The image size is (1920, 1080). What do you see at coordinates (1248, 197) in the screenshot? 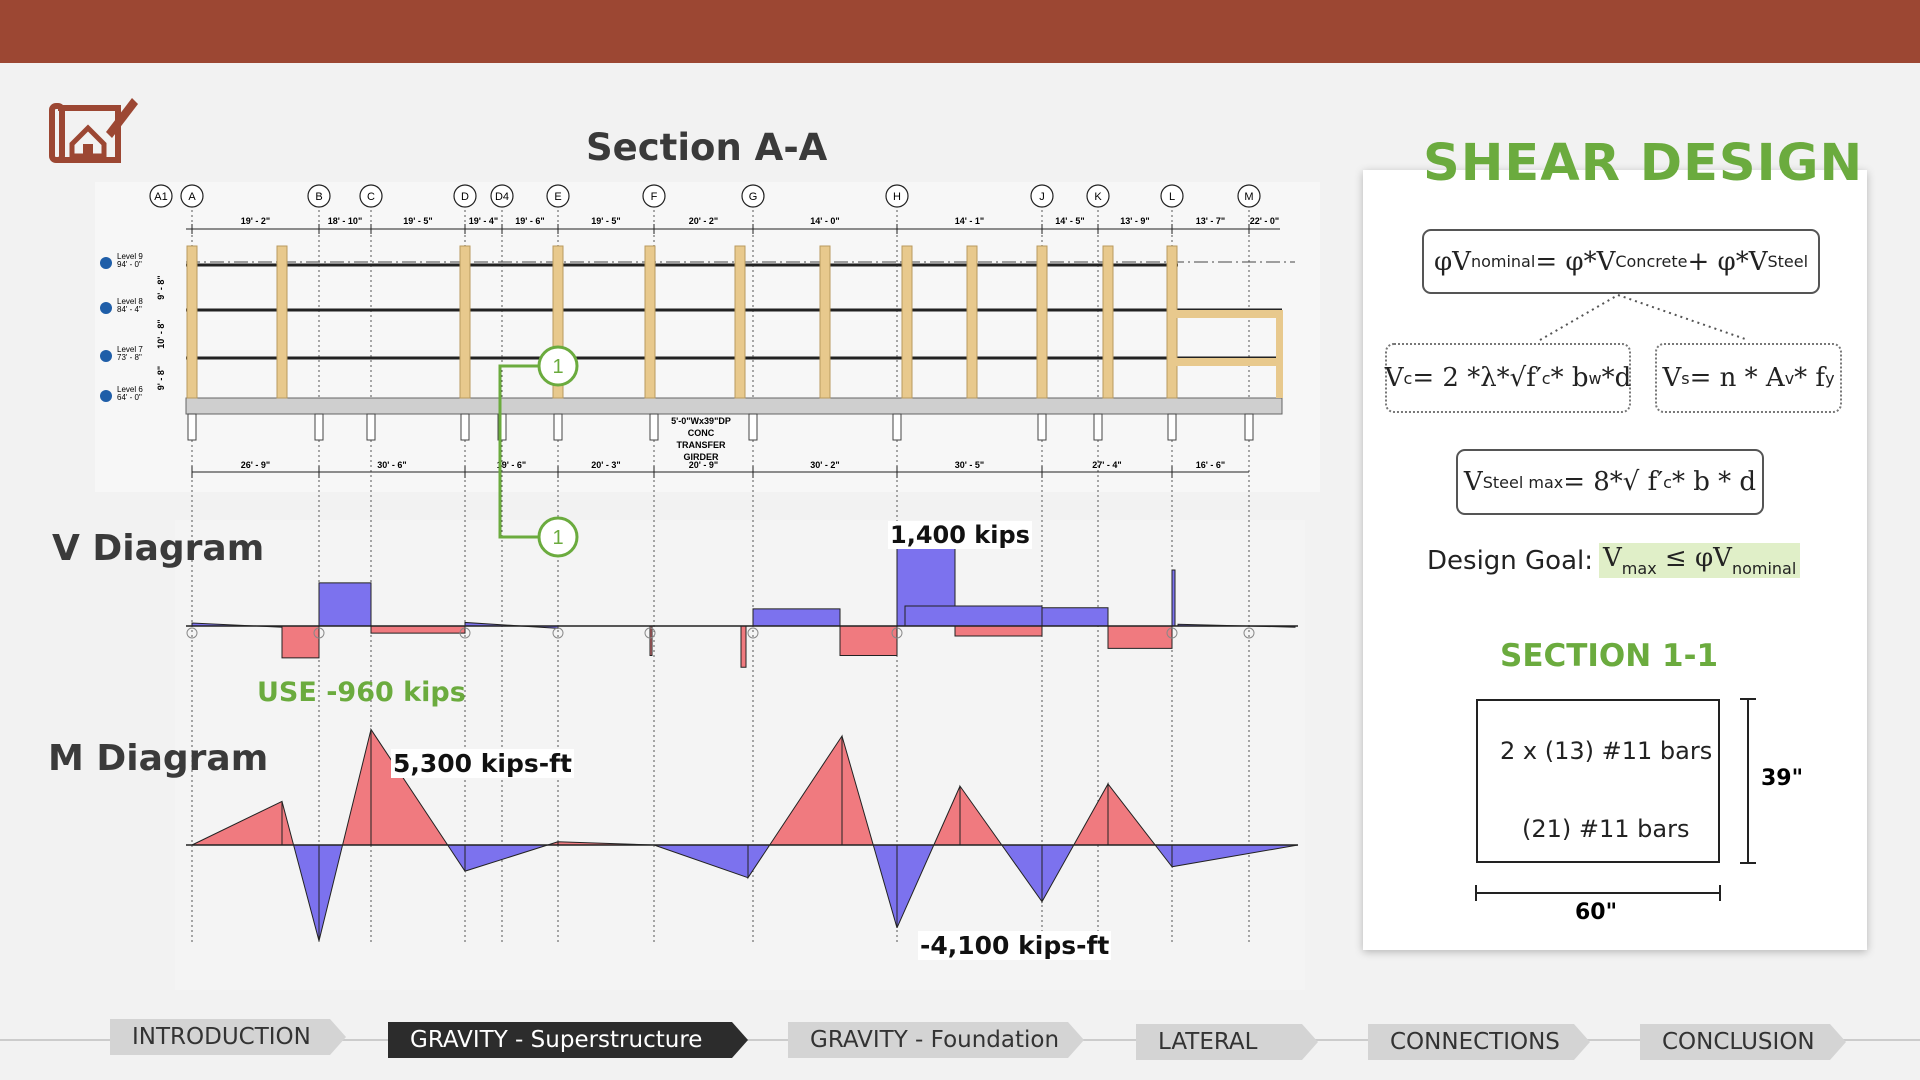
I see `grid-bubble-label: M` at bounding box center [1248, 197].